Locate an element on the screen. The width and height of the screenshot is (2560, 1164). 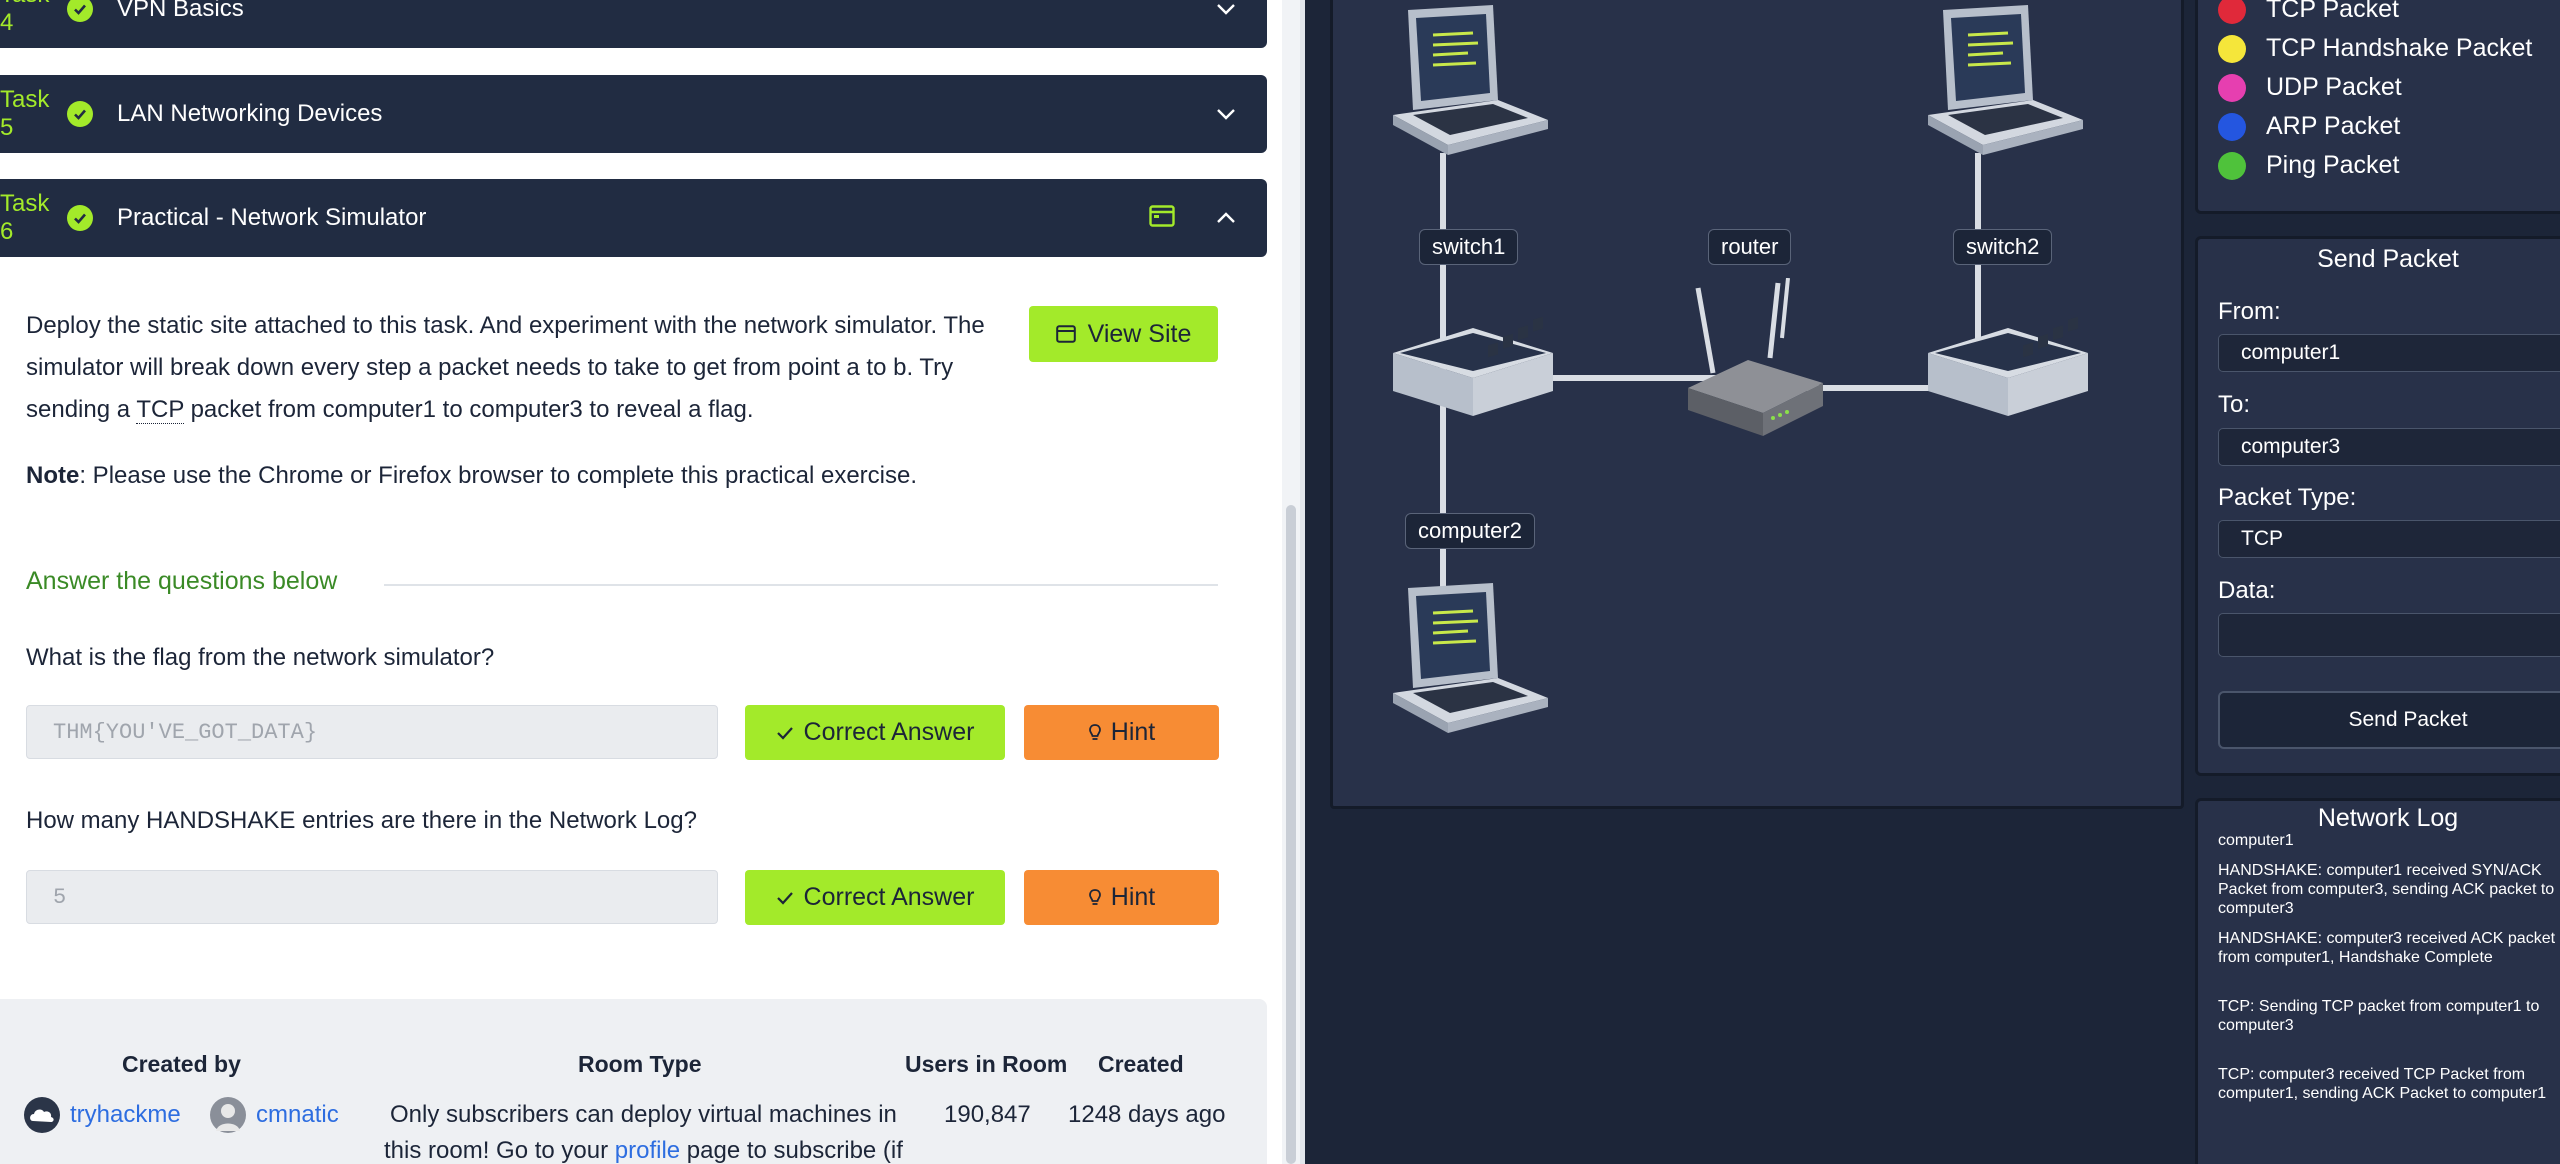
switch2-label: switch2 is located at coordinates (2003, 247).